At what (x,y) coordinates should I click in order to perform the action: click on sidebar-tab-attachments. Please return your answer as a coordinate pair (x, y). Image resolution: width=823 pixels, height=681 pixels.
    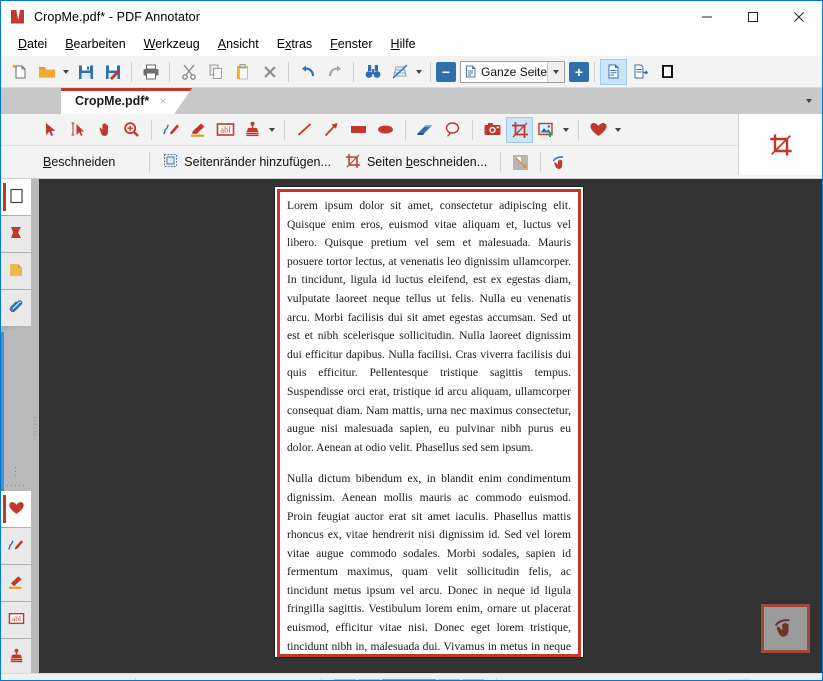
    Looking at the image, I should click on (16, 311).